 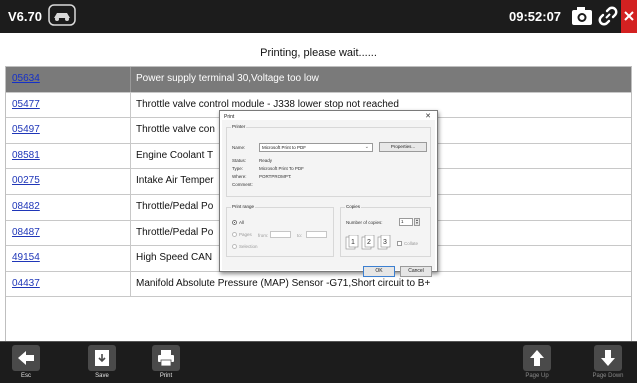 I want to click on save-button: Save, so click(x=102, y=363).